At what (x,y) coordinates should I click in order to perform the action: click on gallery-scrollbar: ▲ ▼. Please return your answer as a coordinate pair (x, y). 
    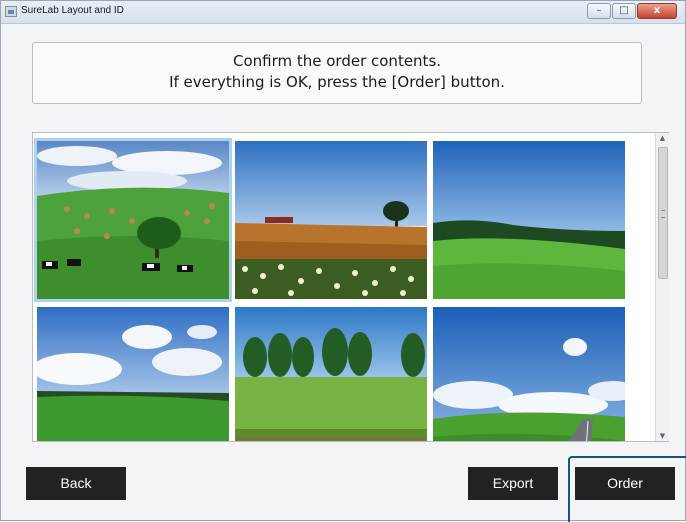
    Looking at the image, I should click on (662, 287).